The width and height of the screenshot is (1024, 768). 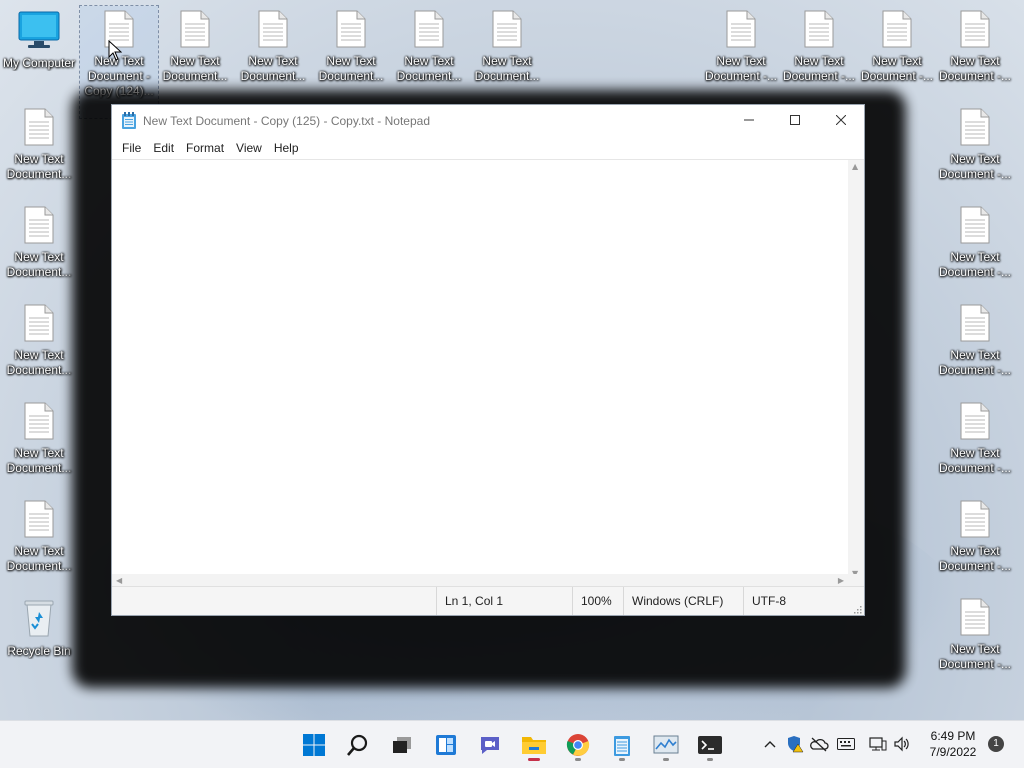 I want to click on start-button, so click(x=314, y=745).